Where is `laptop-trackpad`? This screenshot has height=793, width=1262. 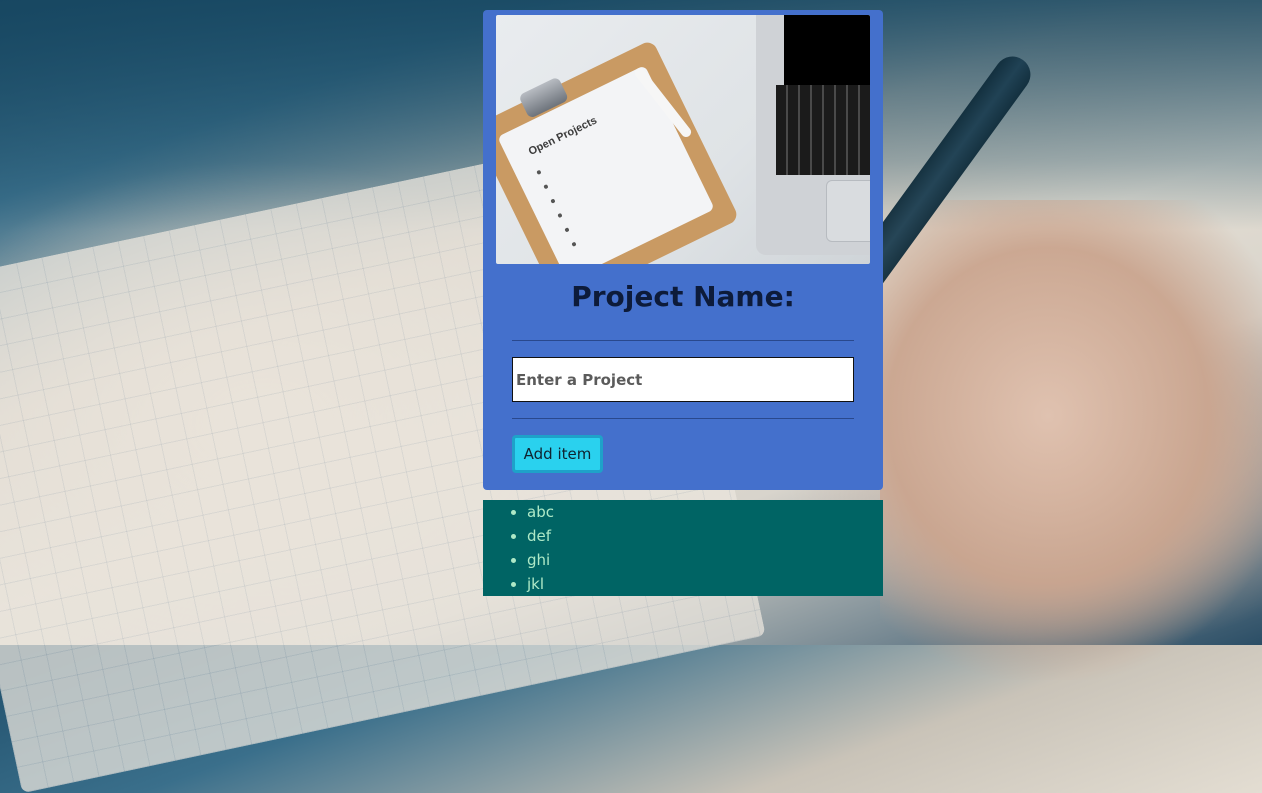
laptop-trackpad is located at coordinates (848, 211).